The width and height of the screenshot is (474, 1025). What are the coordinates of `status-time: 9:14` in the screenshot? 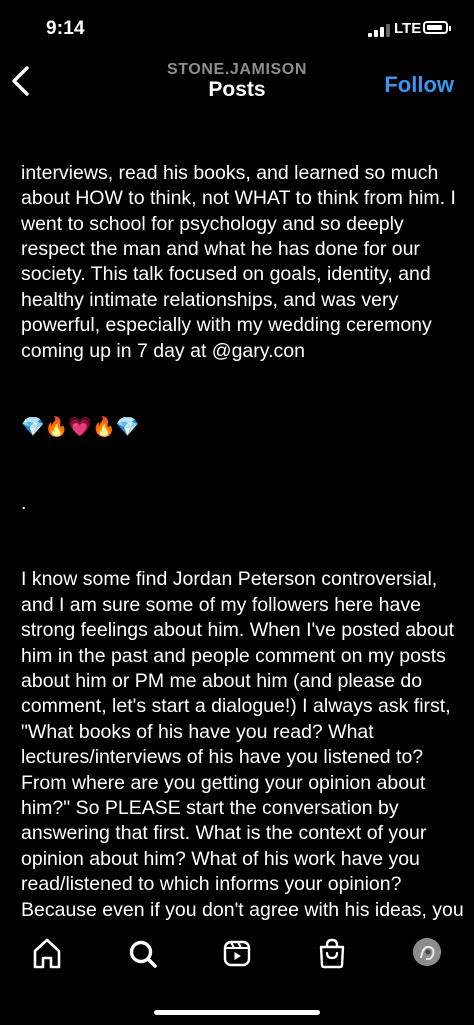 It's located at (65, 28).